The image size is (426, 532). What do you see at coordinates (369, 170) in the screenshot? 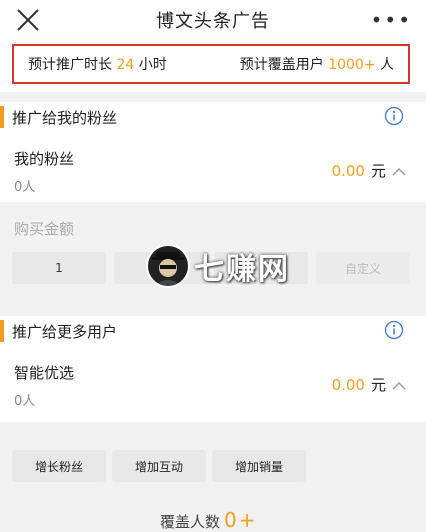
I see `fans-price-toggle: 0.00 元` at bounding box center [369, 170].